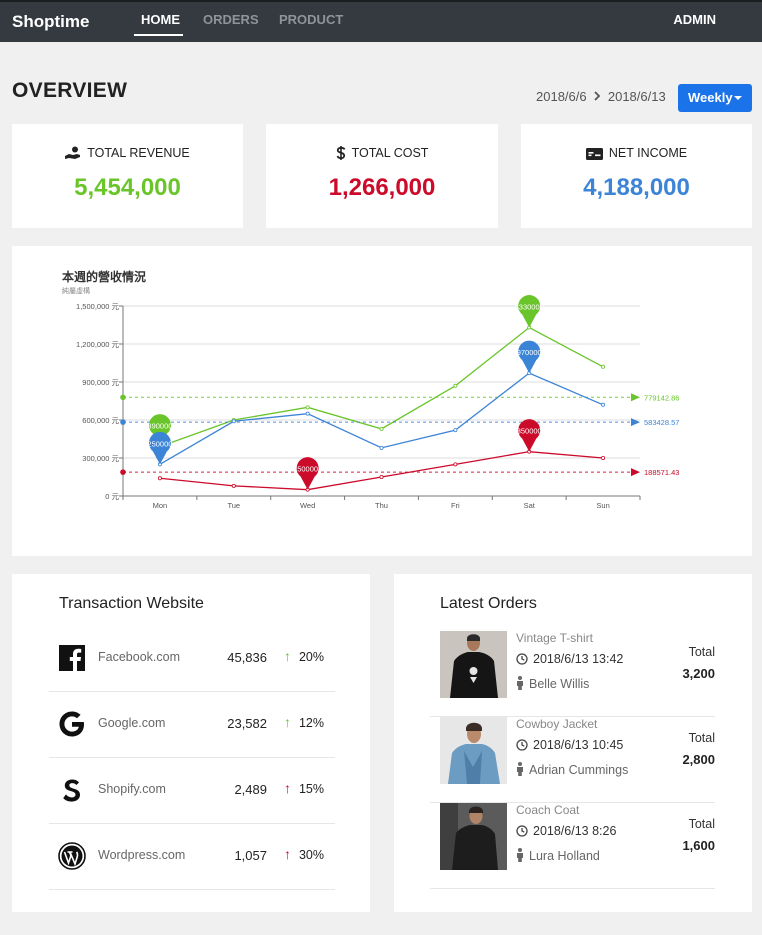 This screenshot has height=935, width=762. I want to click on order-total: 3,200, so click(698, 673).